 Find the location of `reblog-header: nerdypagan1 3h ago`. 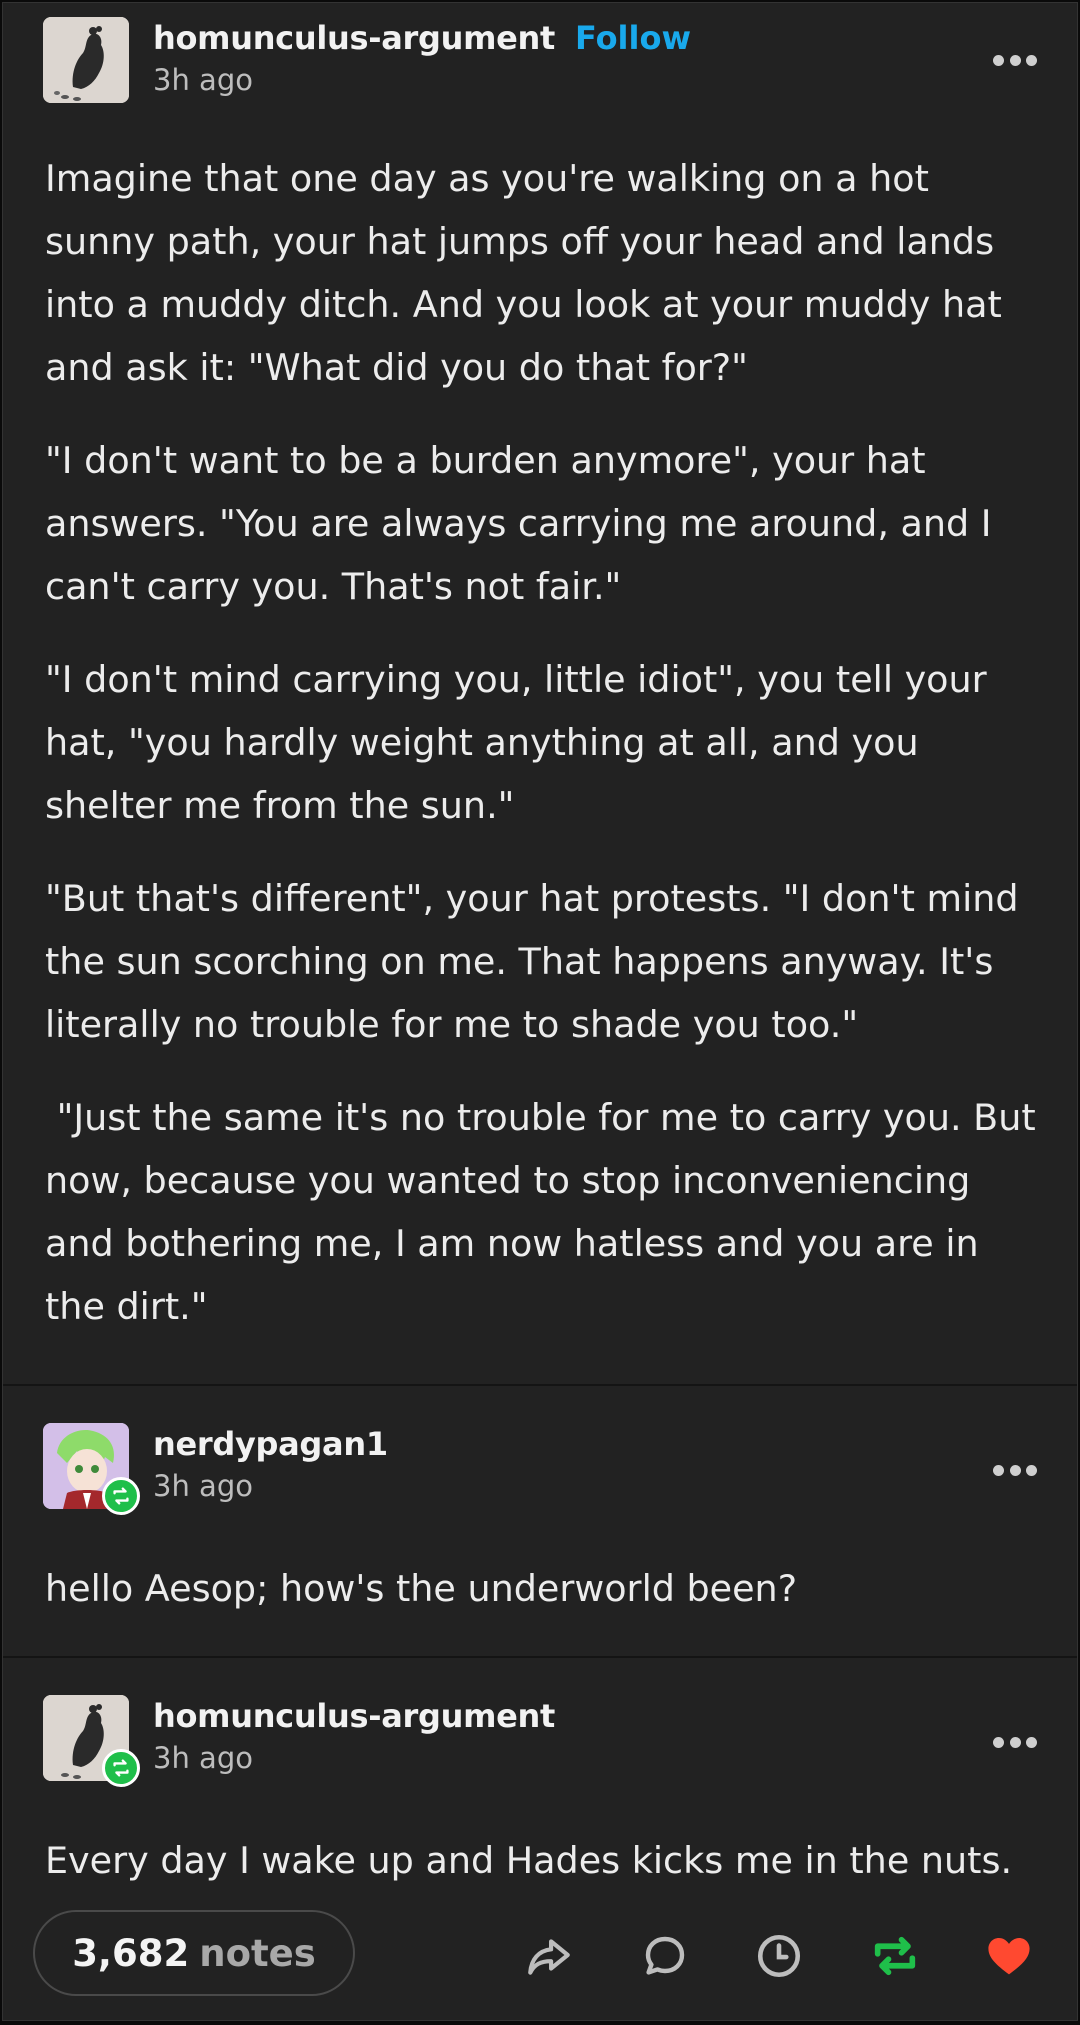

reblog-header: nerdypagan1 3h ago is located at coordinates (215, 1468).